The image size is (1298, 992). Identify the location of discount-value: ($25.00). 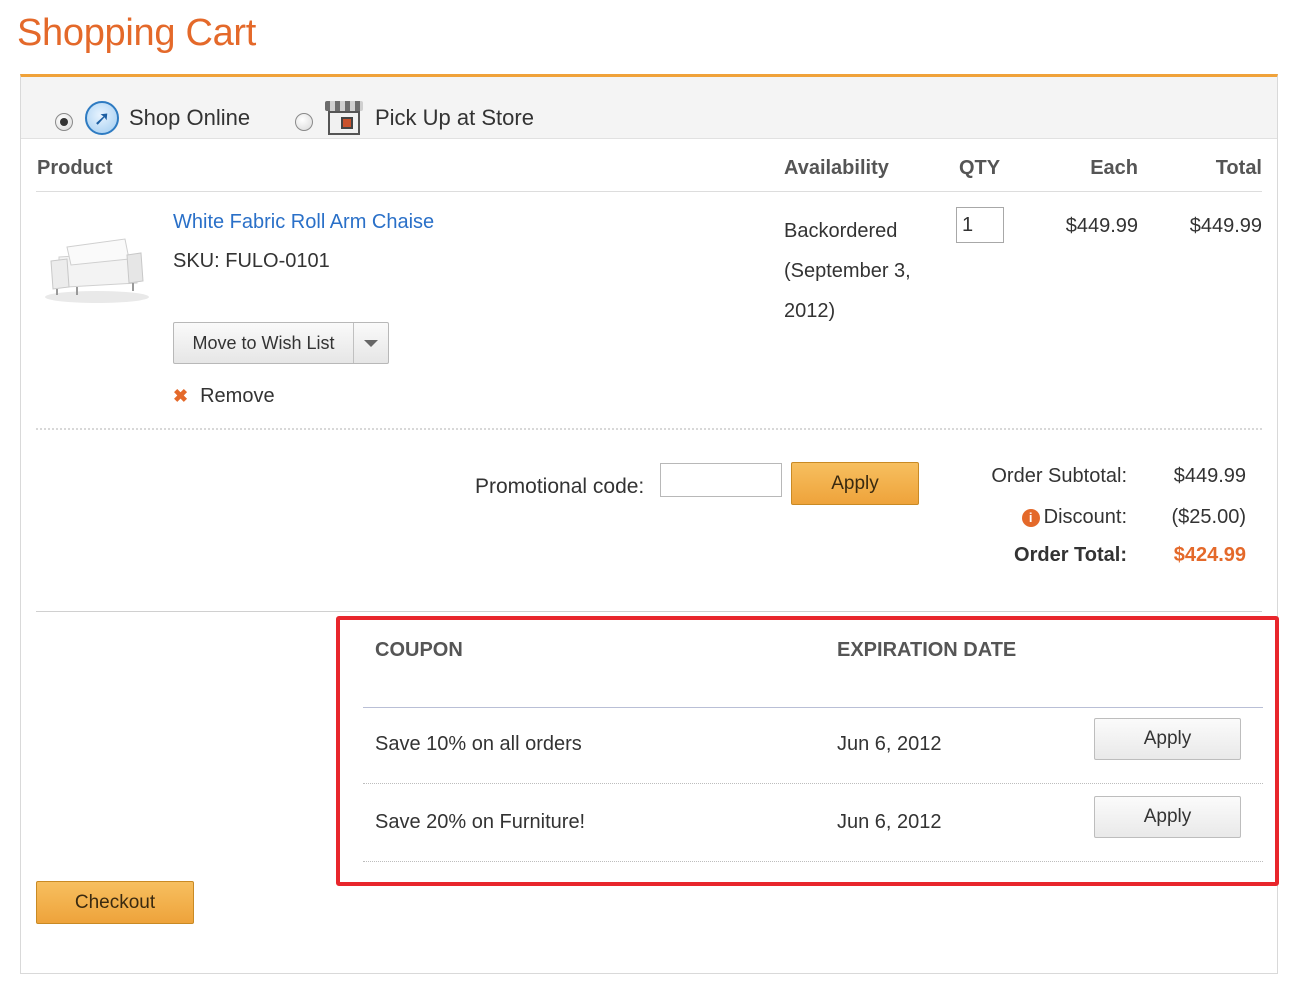
(1209, 517).